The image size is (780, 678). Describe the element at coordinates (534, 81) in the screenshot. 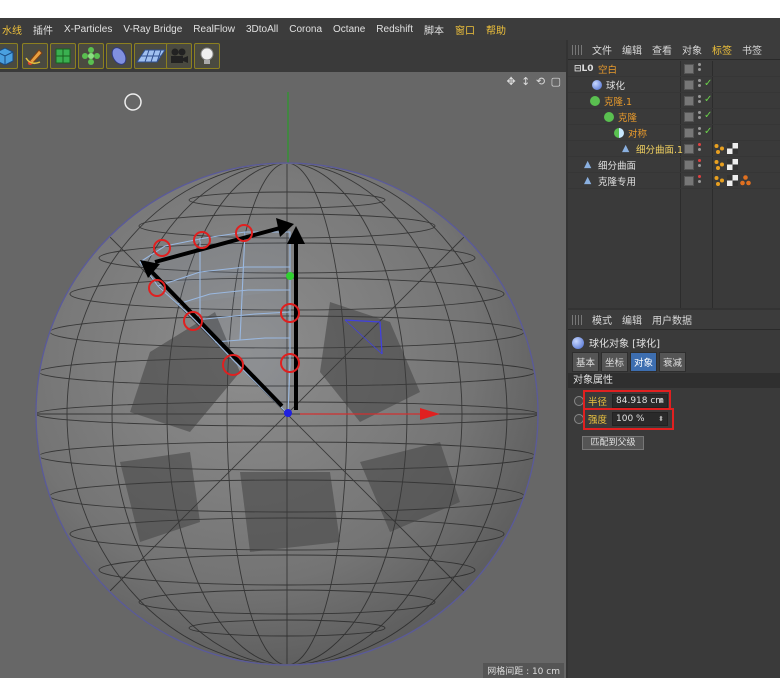

I see `viewport-nav-icons: ✥ ↕ ⟲ ▢` at that location.